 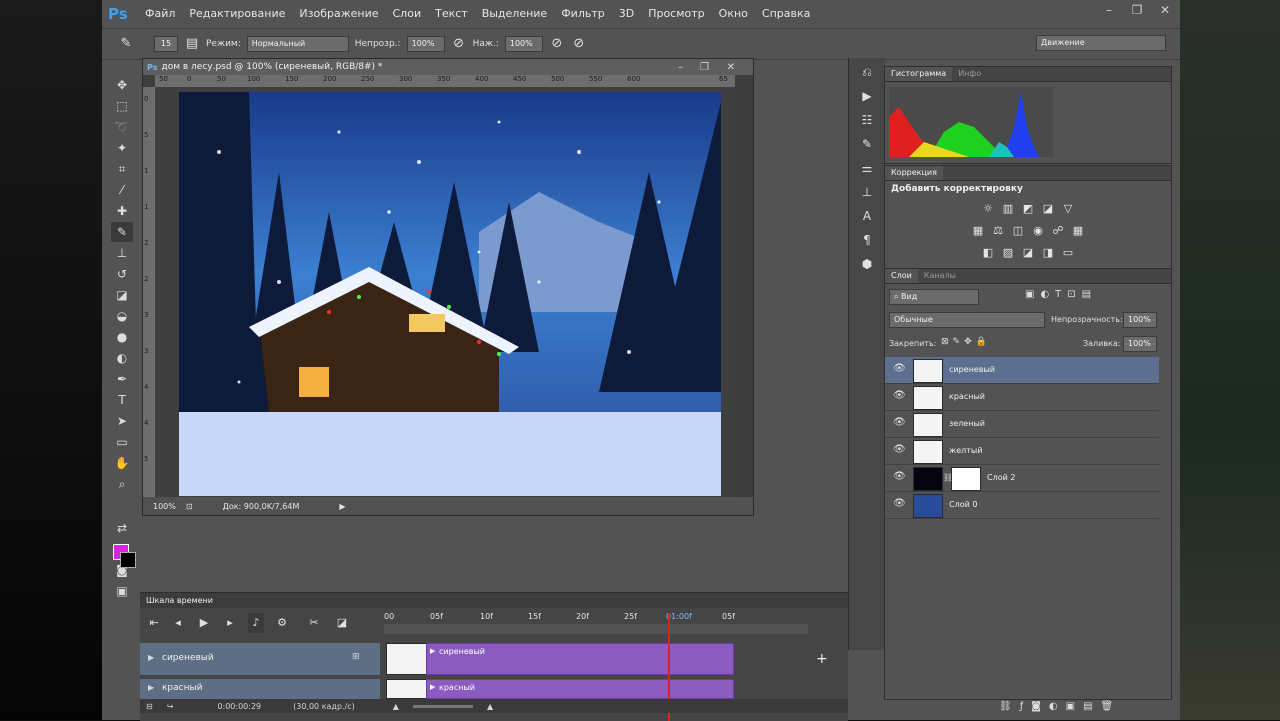 I want to click on menu-layers: Слои, so click(x=407, y=14).